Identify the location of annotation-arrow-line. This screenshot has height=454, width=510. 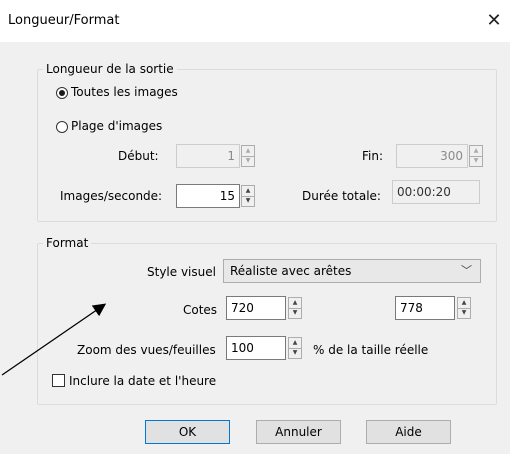
(54, 339).